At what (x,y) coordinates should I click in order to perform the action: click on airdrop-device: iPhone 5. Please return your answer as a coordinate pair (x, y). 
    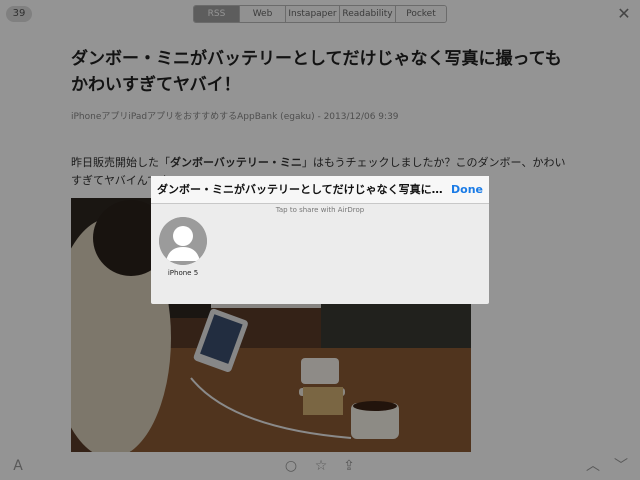
    Looking at the image, I should click on (183, 247).